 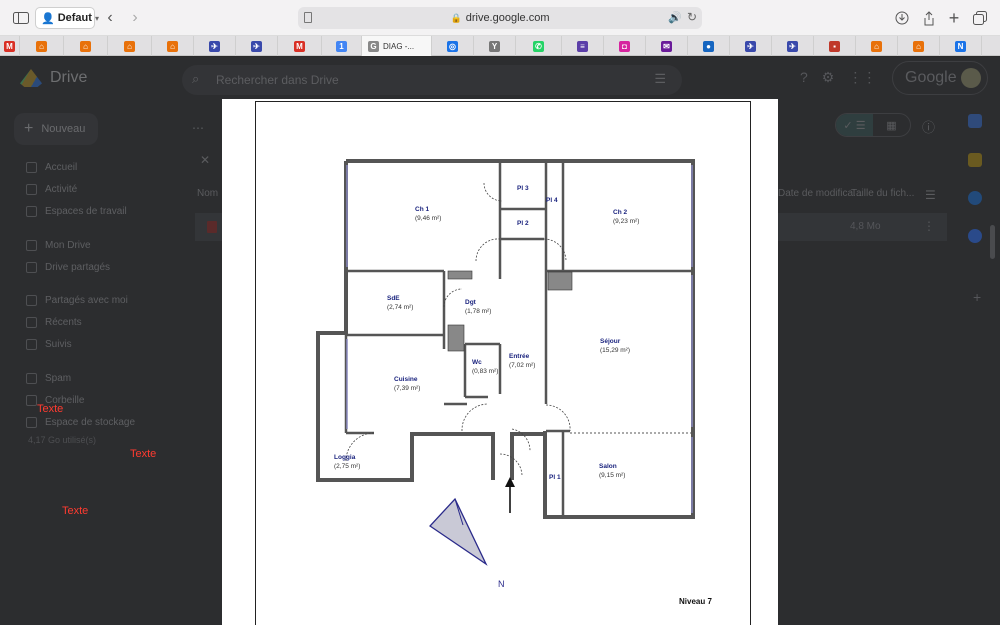 I want to click on row-menu-icon: ⋮, so click(x=929, y=226).